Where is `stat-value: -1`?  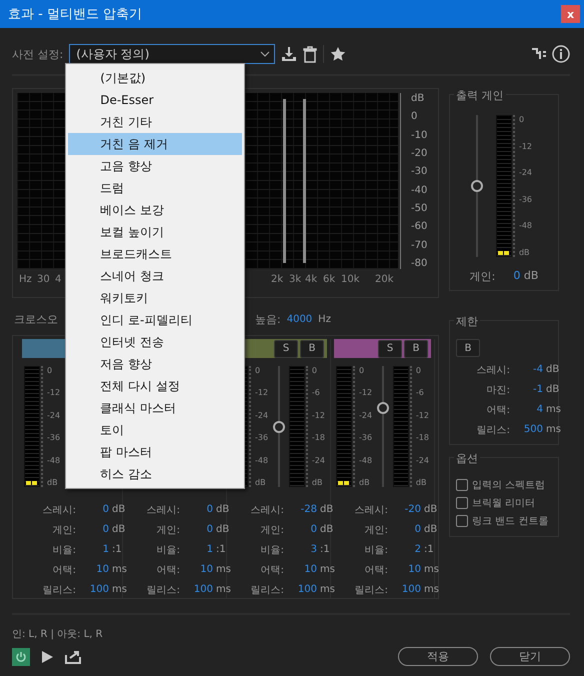 stat-value: -1 is located at coordinates (528, 389).